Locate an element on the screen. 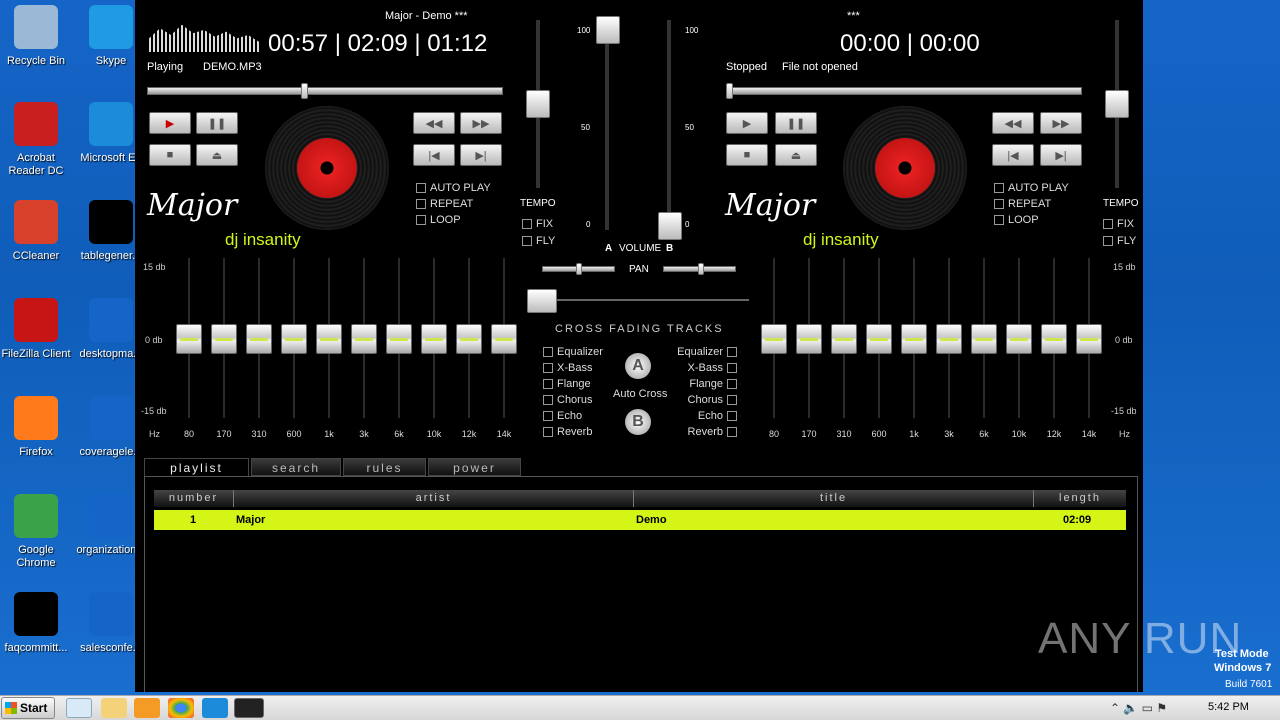 The width and height of the screenshot is (1280, 720). desktop-icon: CCleaner is located at coordinates (36, 231).